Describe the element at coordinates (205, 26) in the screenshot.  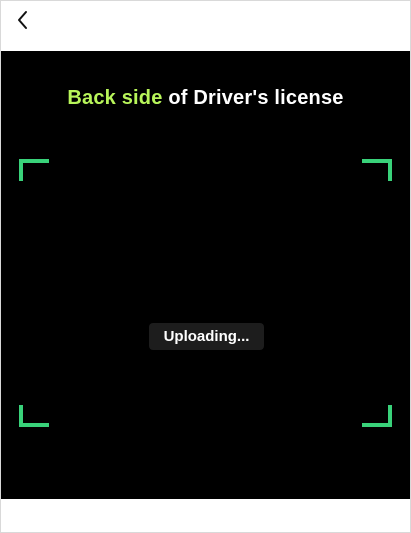
I see `top-bar` at that location.